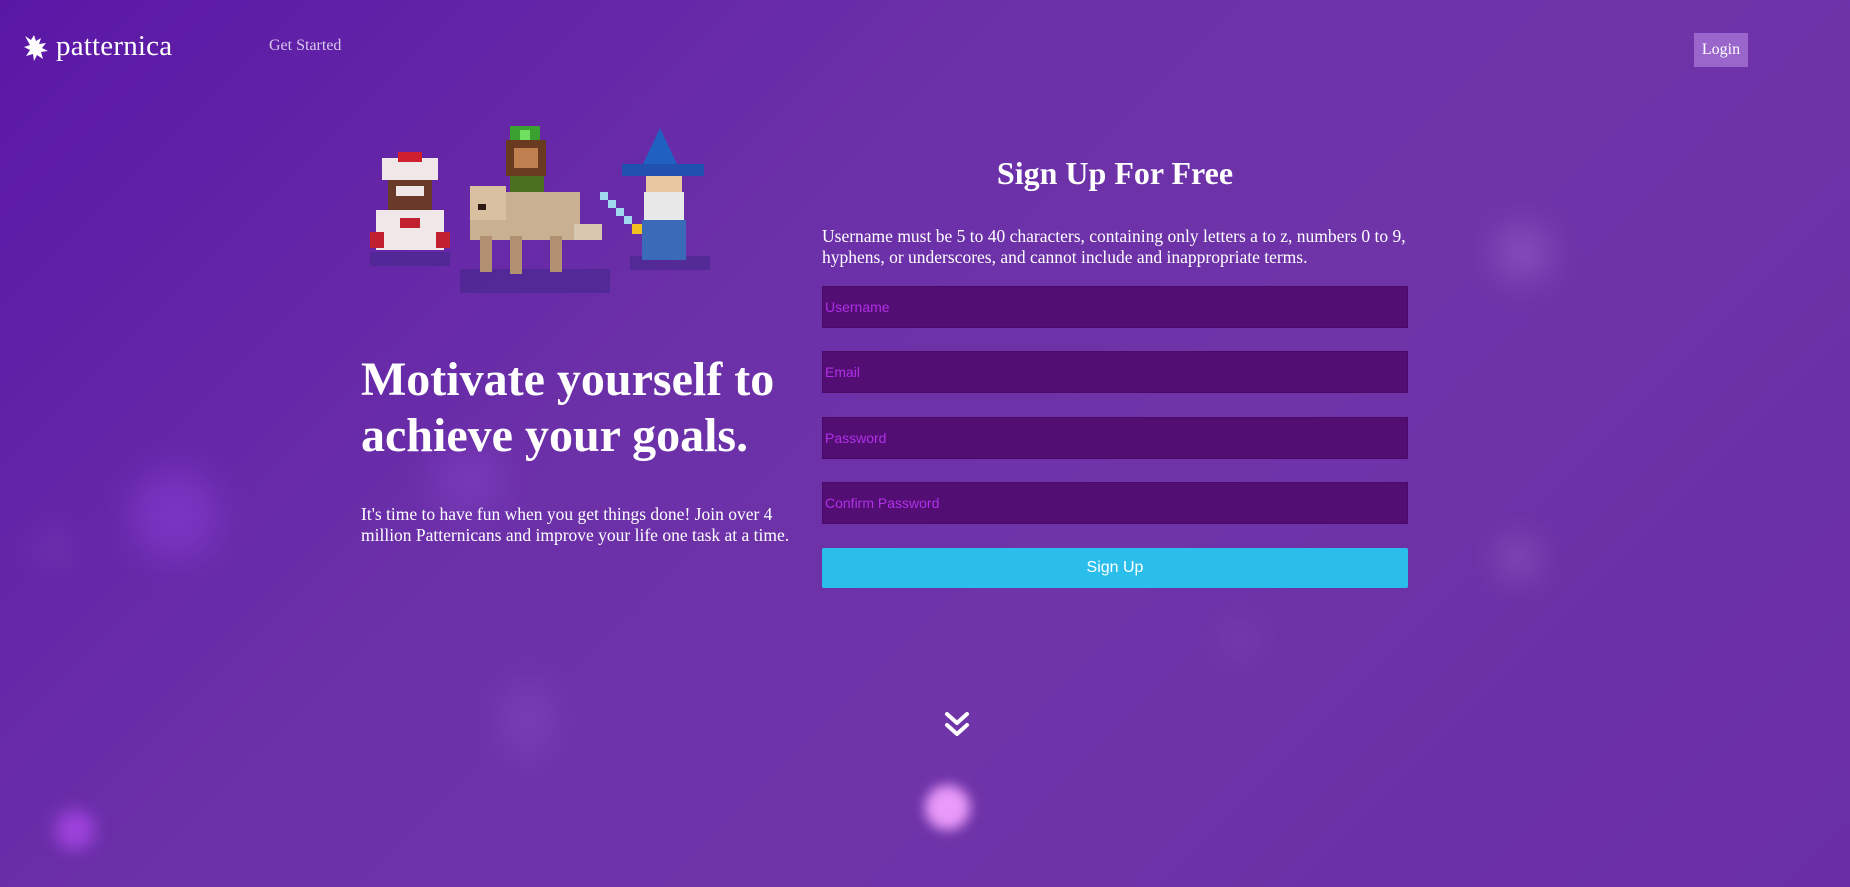  What do you see at coordinates (1115, 438) in the screenshot?
I see `password-input` at bounding box center [1115, 438].